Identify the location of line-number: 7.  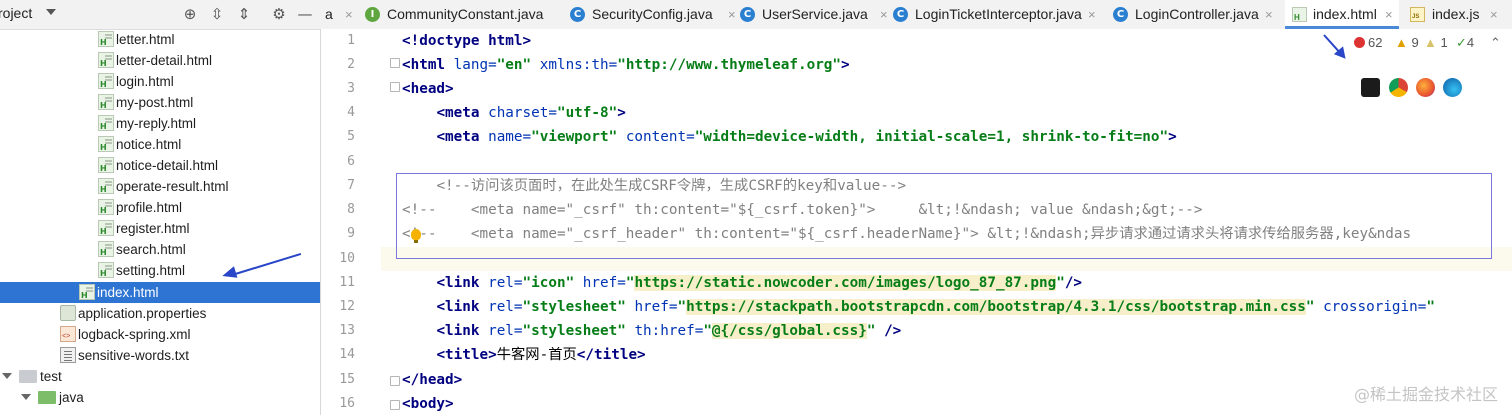
(351, 185).